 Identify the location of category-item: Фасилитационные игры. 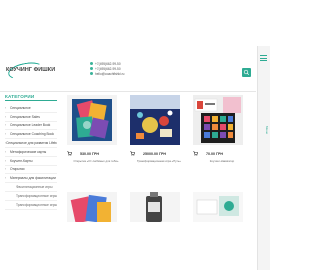
(31, 187).